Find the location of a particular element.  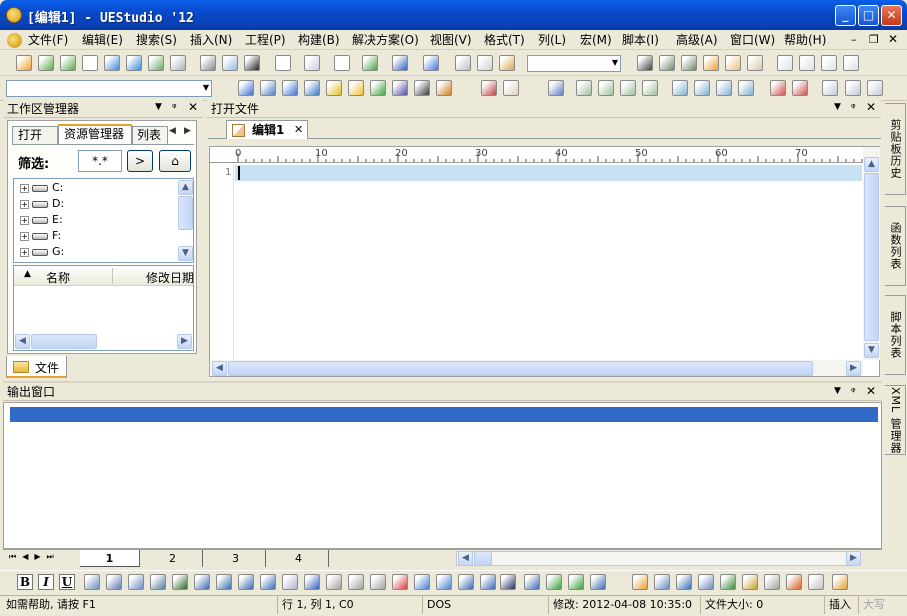

tab-scroll-left-icon: ◀ is located at coordinates (172, 131).